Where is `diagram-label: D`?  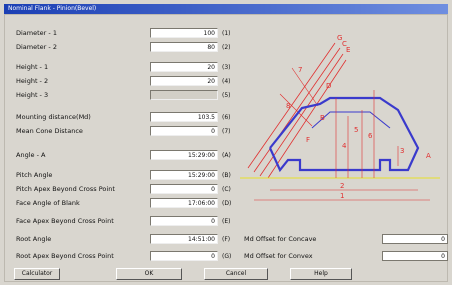
diagram-label: D is located at coordinates (328, 86).